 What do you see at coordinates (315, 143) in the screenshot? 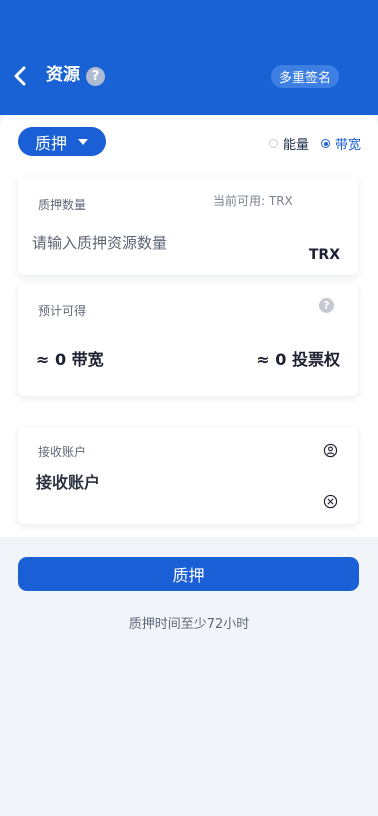
I see `resource-radio-group: 能量 带宽` at bounding box center [315, 143].